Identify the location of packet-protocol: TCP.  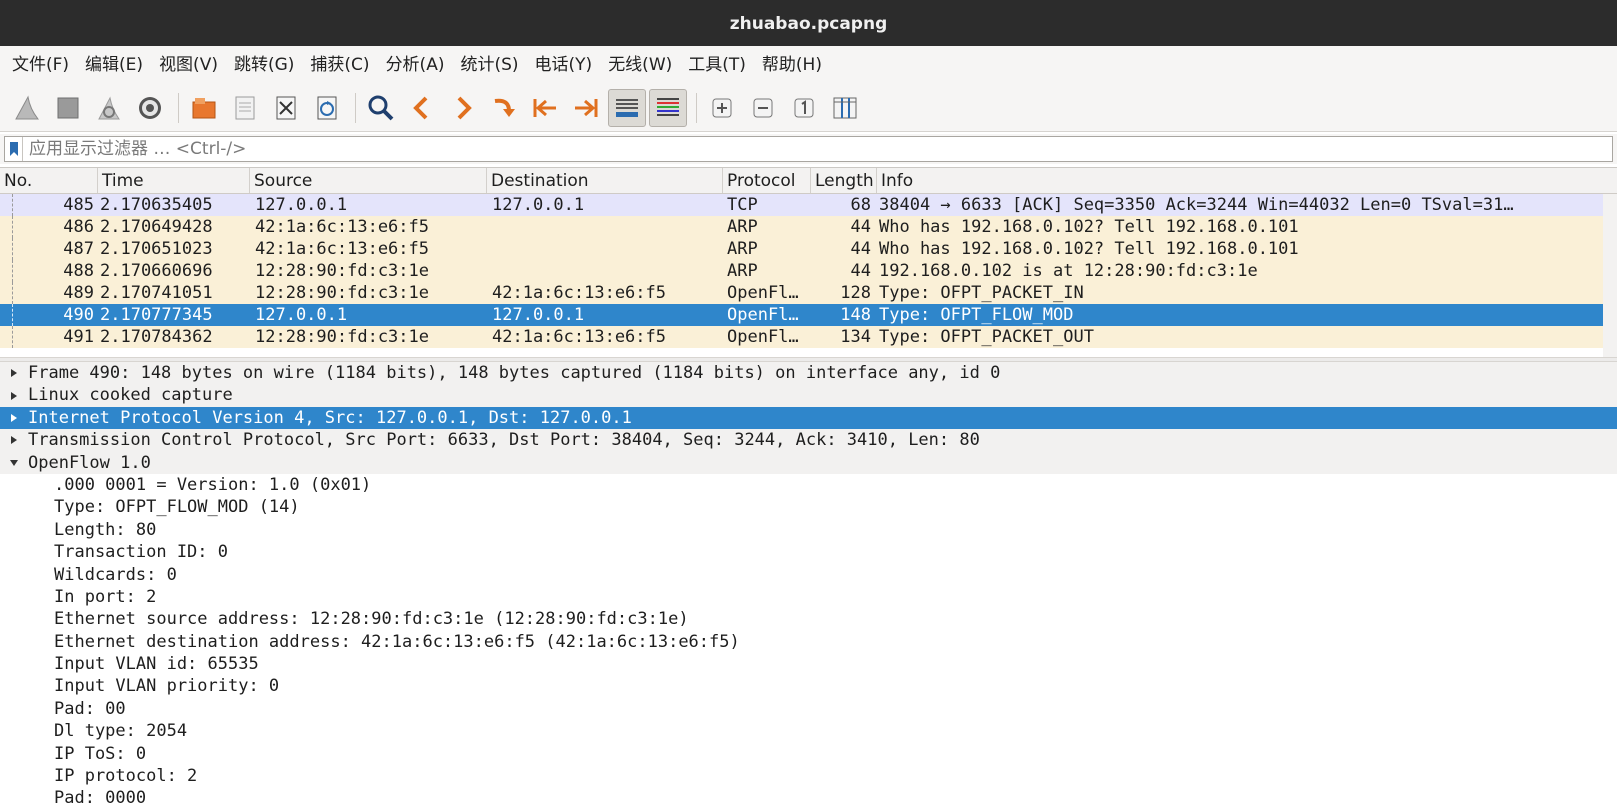
(742, 205).